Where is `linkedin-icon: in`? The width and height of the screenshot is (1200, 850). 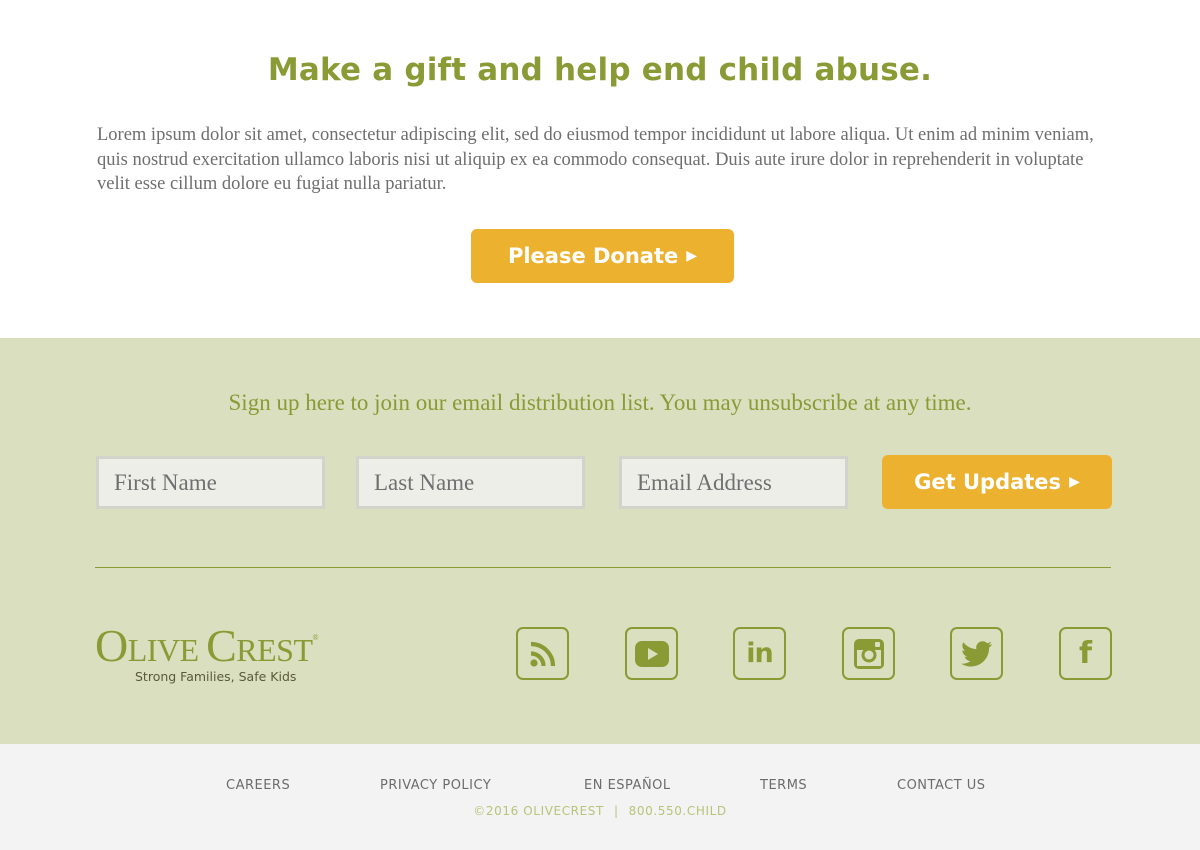 linkedin-icon: in is located at coordinates (760, 653).